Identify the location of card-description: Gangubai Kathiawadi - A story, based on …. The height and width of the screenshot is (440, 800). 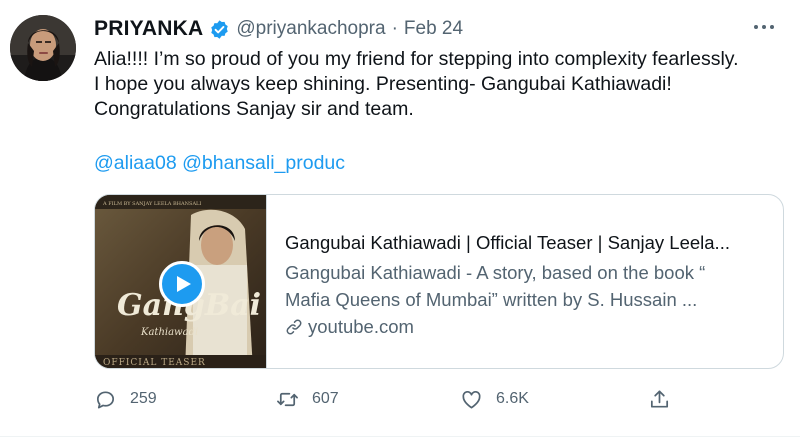
(534, 286).